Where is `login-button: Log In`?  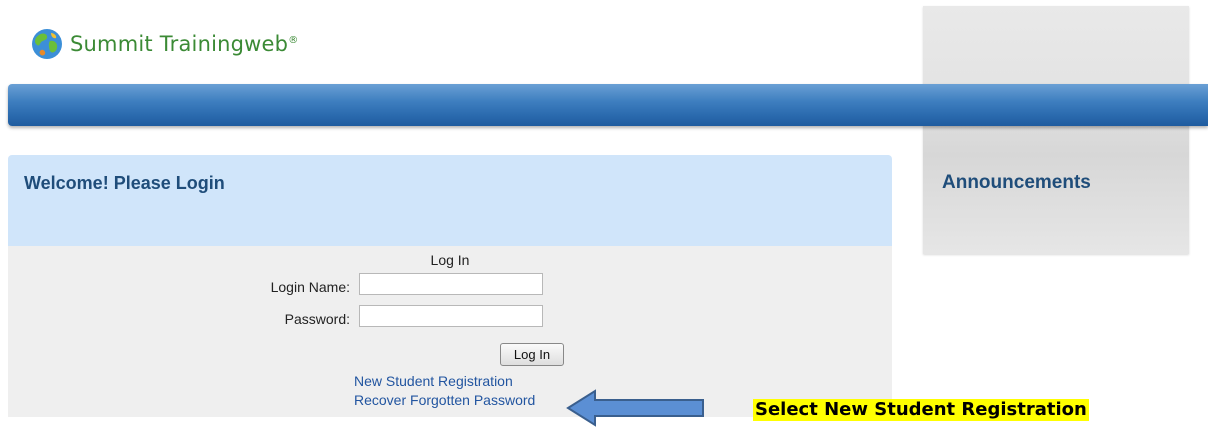
login-button: Log In is located at coordinates (532, 354).